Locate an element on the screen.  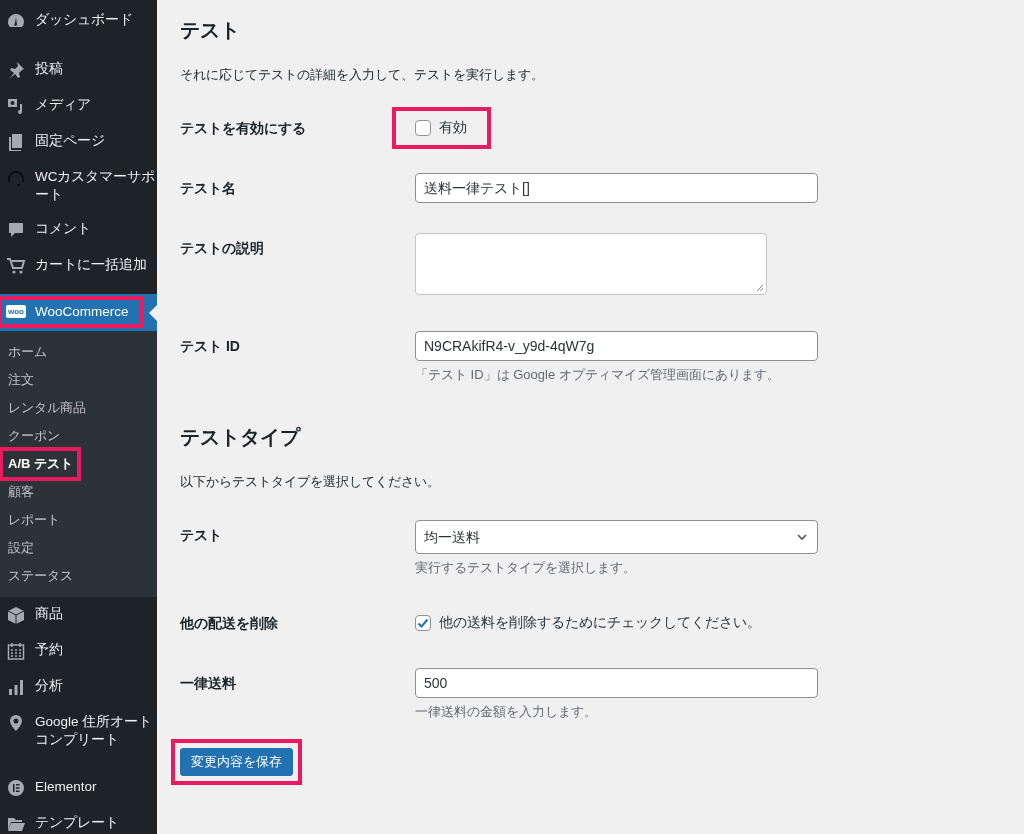
field-label: 一律送料 is located at coordinates (208, 683).